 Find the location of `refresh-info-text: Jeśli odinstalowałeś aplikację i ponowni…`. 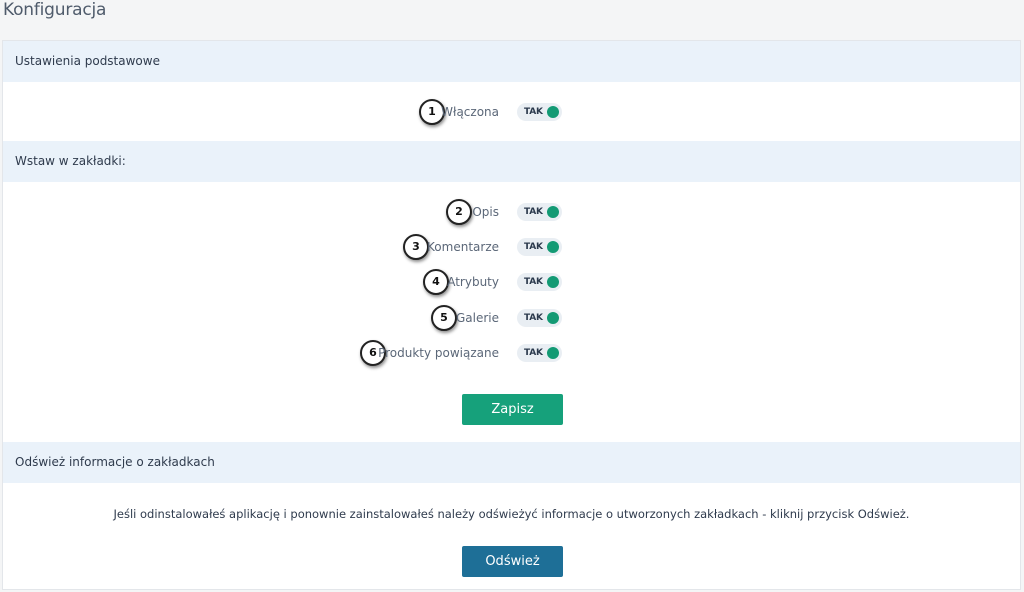

refresh-info-text: Jeśli odinstalowałeś aplikację i ponowni… is located at coordinates (511, 514).